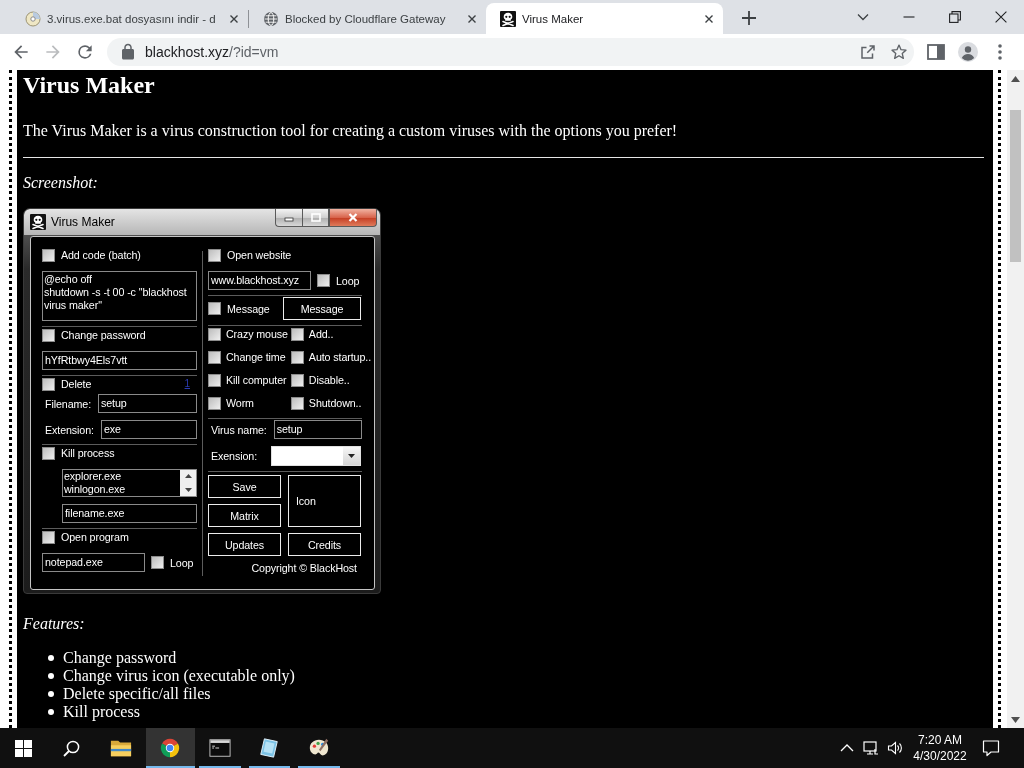 This screenshot has height=768, width=1024. Describe the element at coordinates (936, 52) in the screenshot. I see `sidebar-icon` at that location.